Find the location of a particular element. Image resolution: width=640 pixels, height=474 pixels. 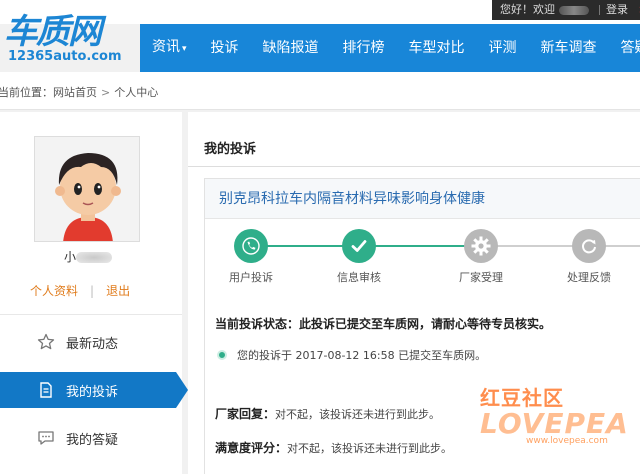

watermark-url: www.lovepea.com is located at coordinates (567, 441).